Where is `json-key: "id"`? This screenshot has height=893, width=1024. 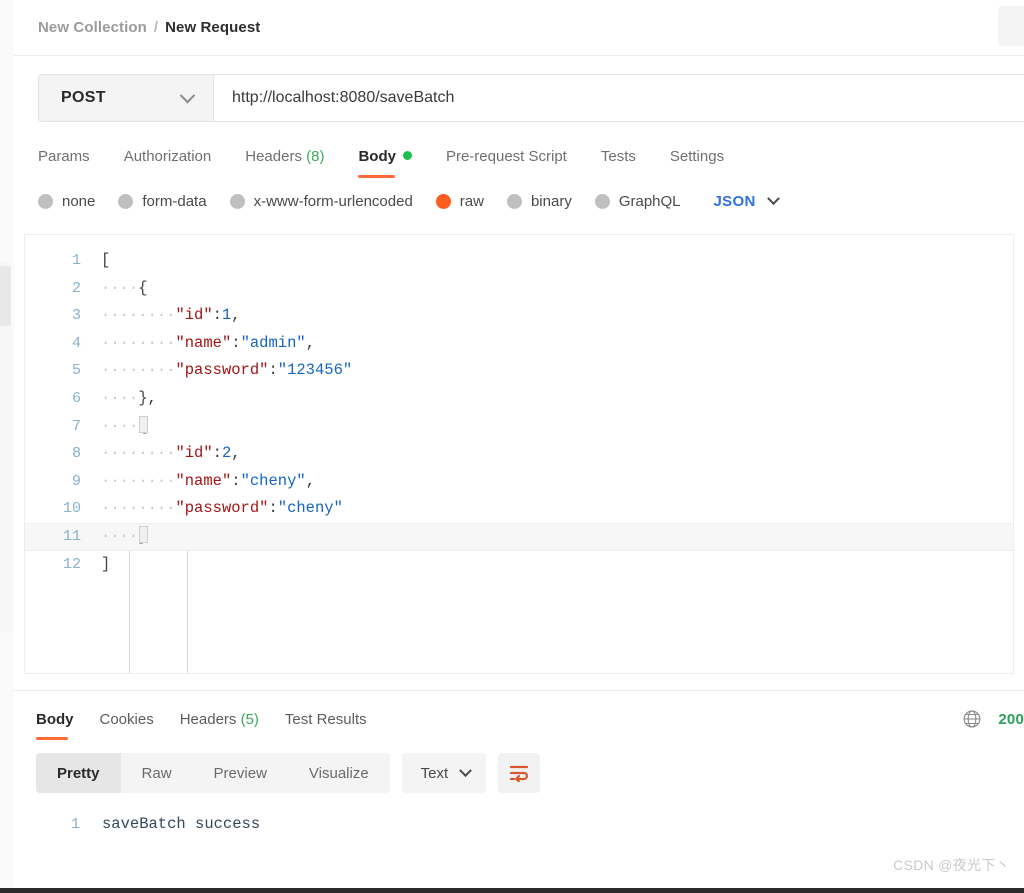 json-key: "id" is located at coordinates (194, 453).